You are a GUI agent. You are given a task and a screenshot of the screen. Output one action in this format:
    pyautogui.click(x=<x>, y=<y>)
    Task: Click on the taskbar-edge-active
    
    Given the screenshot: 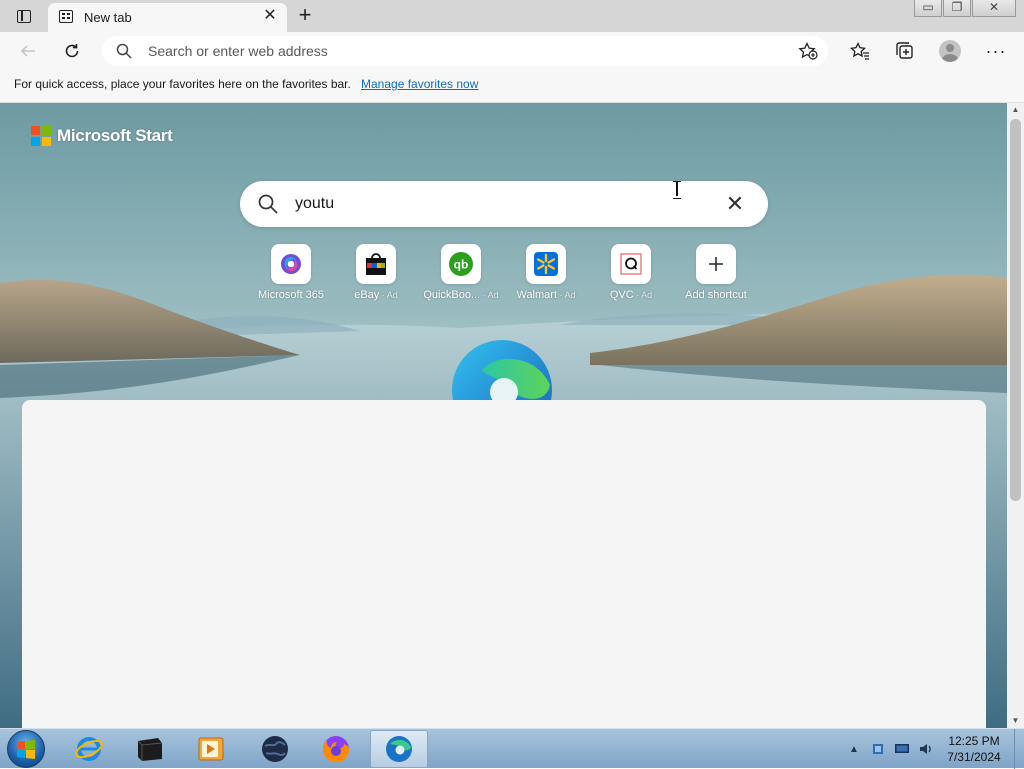 What is the action you would take?
    pyautogui.click(x=399, y=749)
    